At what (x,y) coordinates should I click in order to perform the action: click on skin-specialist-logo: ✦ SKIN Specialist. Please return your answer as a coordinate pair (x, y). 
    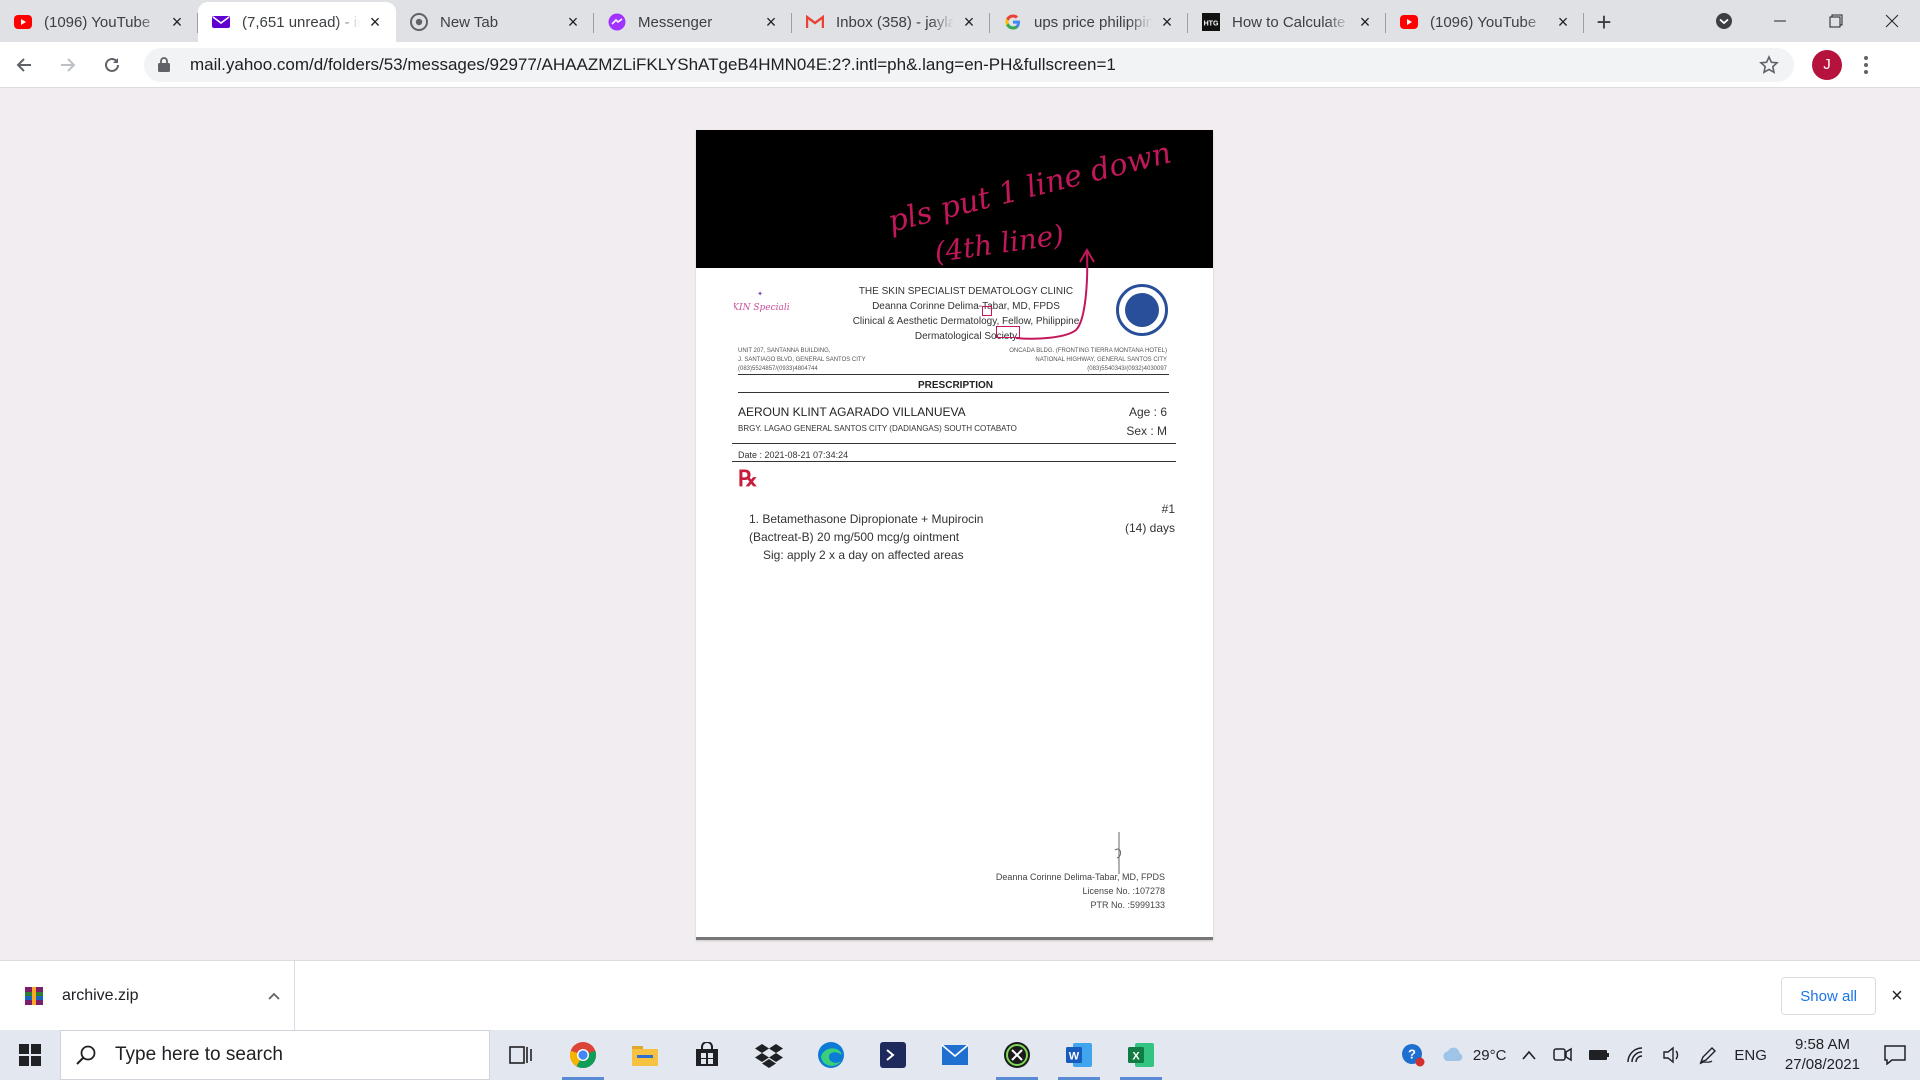
    Looking at the image, I should click on (762, 301).